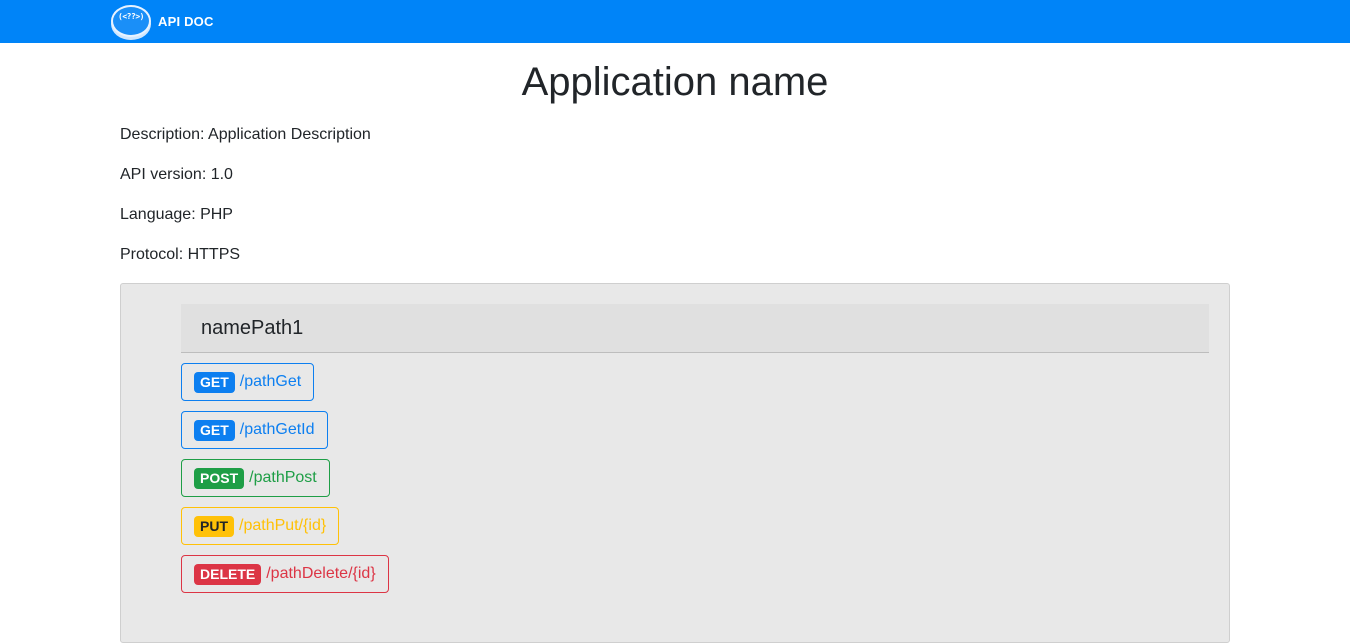 The height and width of the screenshot is (643, 1350). What do you see at coordinates (245, 134) in the screenshot?
I see `app-description: Description: Application Description` at bounding box center [245, 134].